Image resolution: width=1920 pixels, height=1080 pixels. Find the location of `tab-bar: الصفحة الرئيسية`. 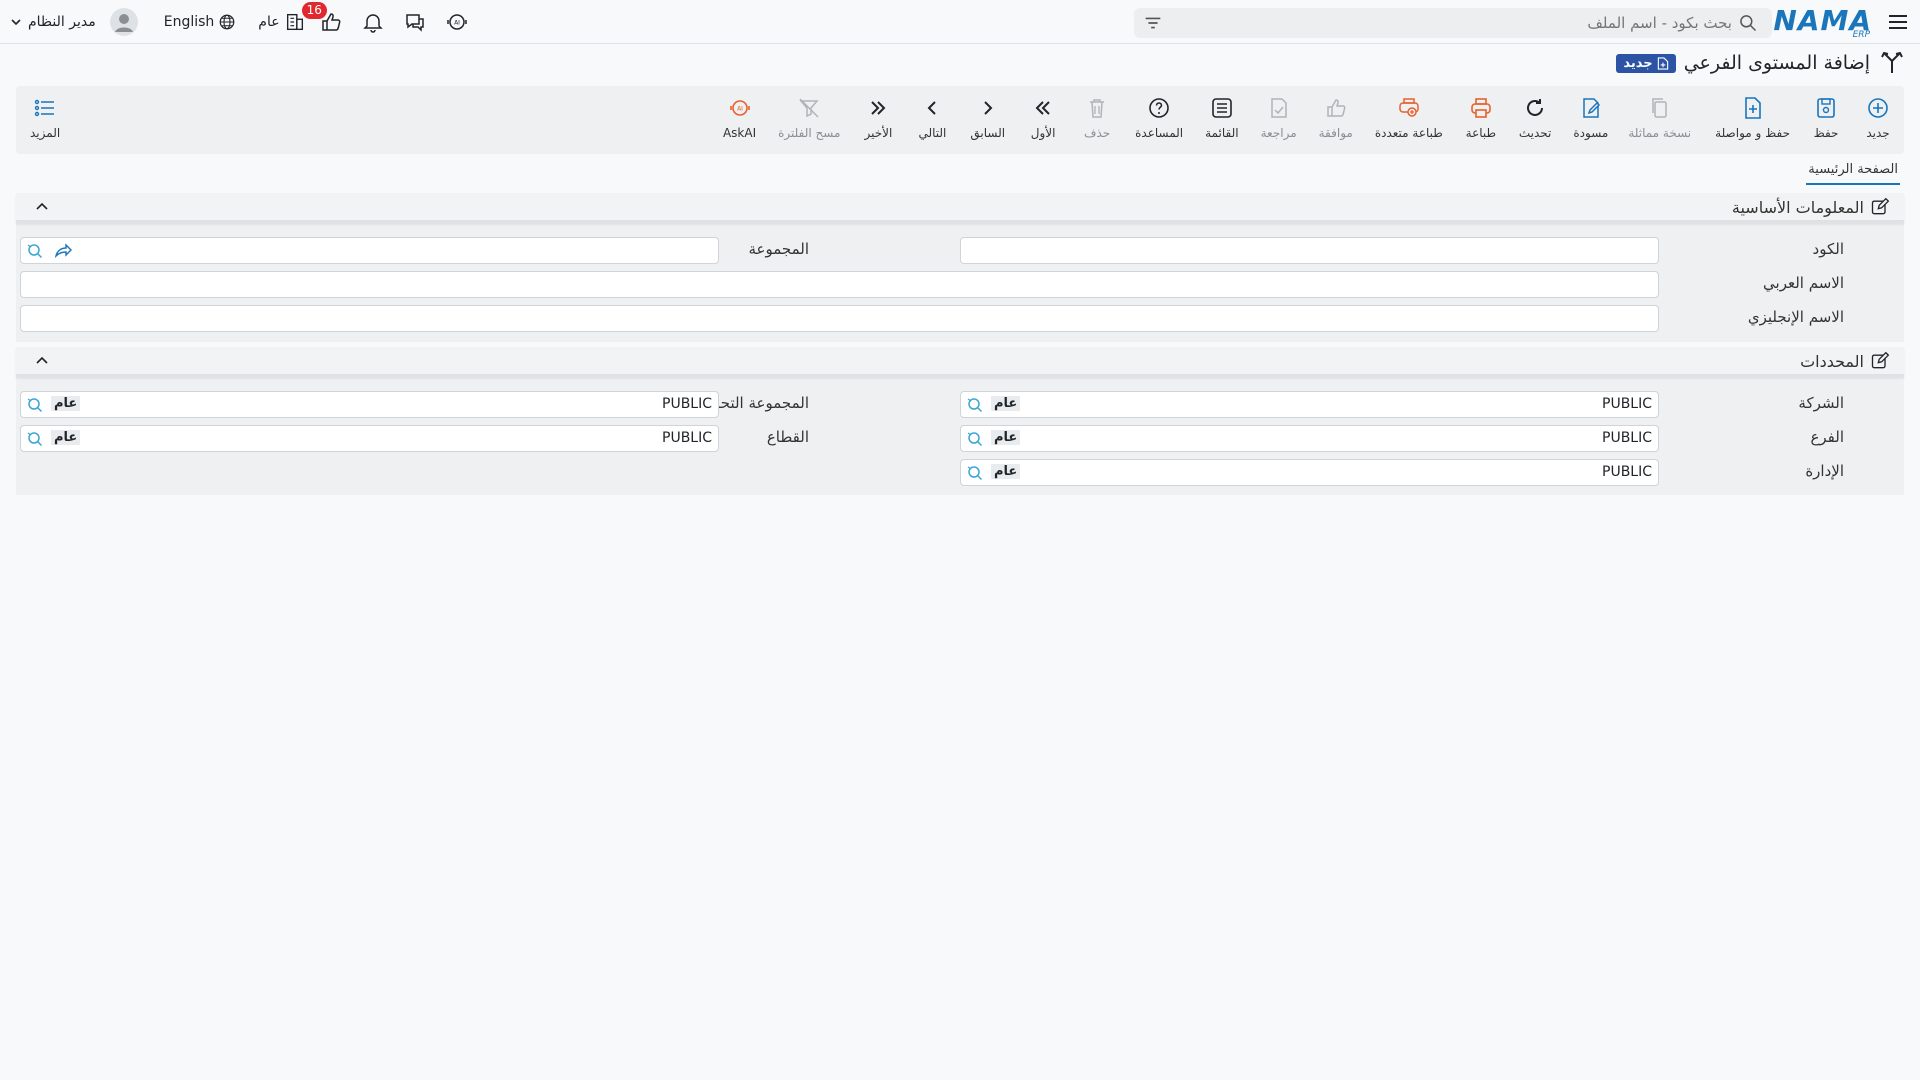

tab-bar: الصفحة الرئيسية is located at coordinates (1853, 172).